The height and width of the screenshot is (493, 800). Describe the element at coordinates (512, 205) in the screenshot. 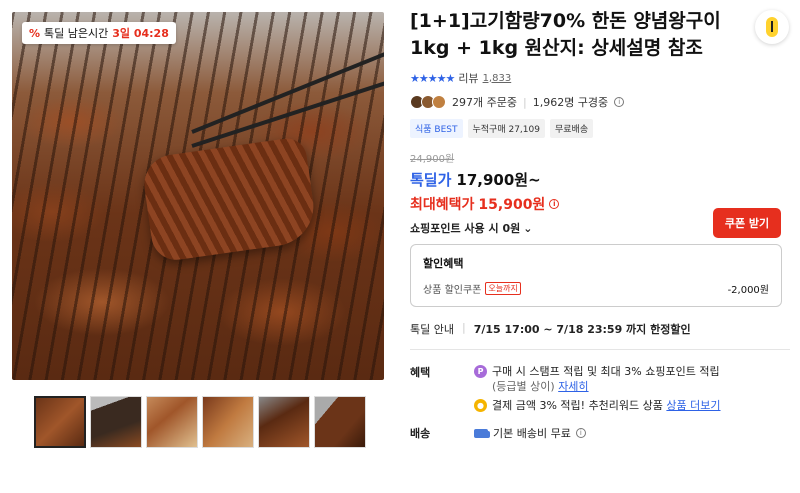

I see `max-benefit-value: 15,900원` at that location.